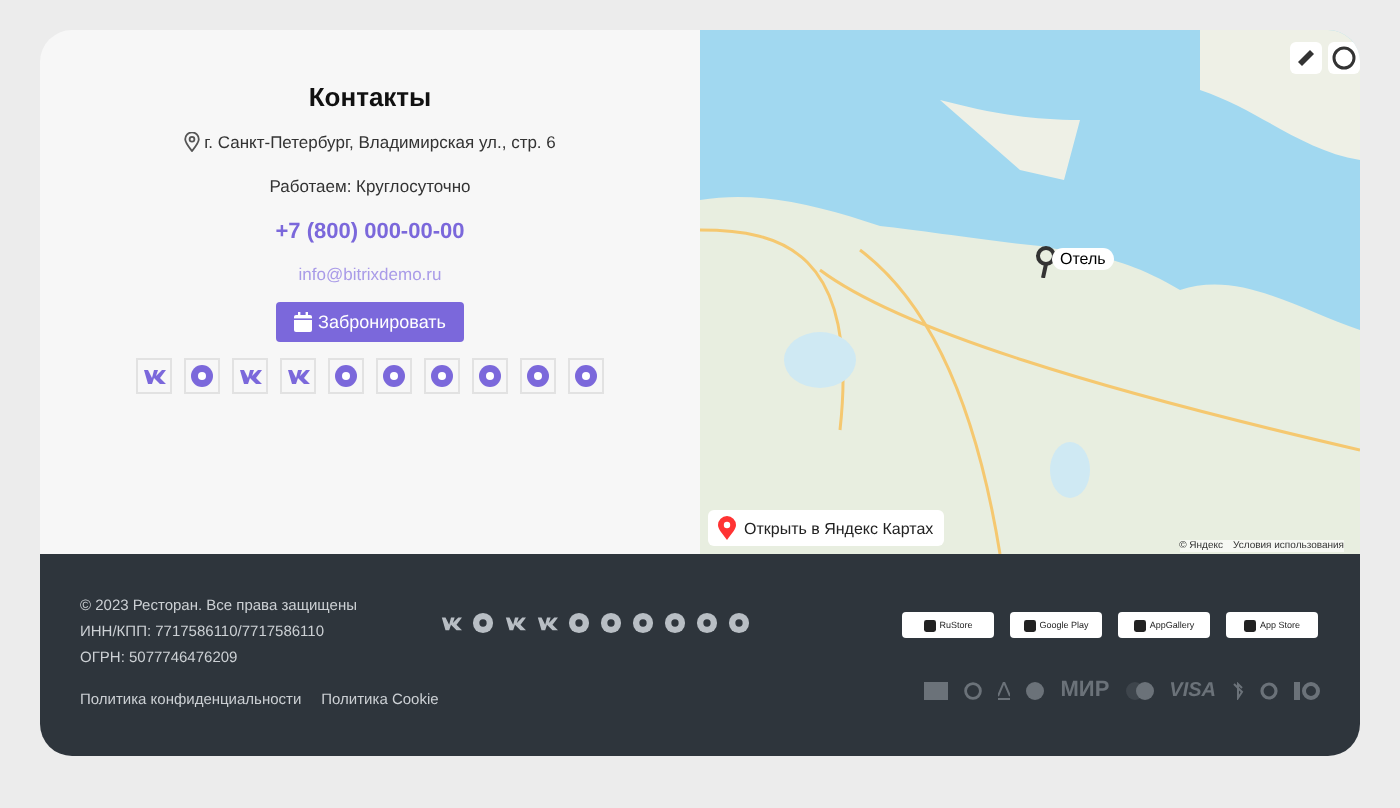 This screenshot has height=808, width=1400. I want to click on visa-logo: VISA, so click(1192, 690).